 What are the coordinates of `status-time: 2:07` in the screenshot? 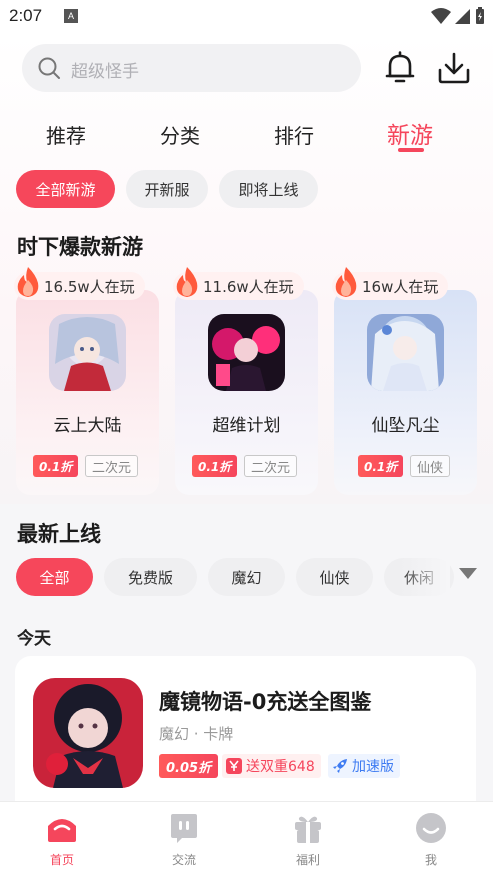 It's located at (26, 15).